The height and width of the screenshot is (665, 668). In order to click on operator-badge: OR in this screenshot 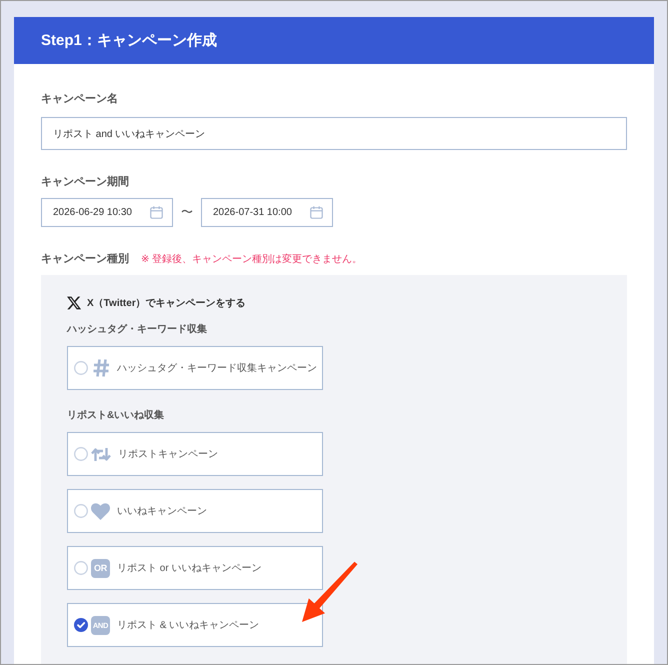, I will do `click(100, 568)`.